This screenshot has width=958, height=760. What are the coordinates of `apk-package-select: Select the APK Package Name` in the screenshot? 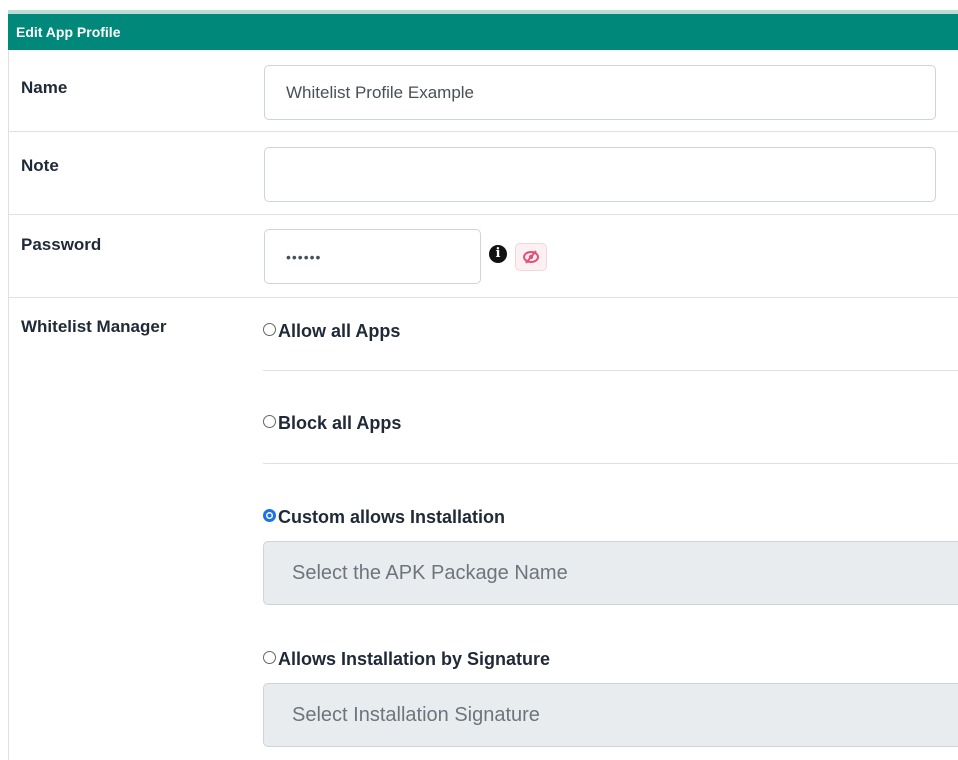 It's located at (610, 573).